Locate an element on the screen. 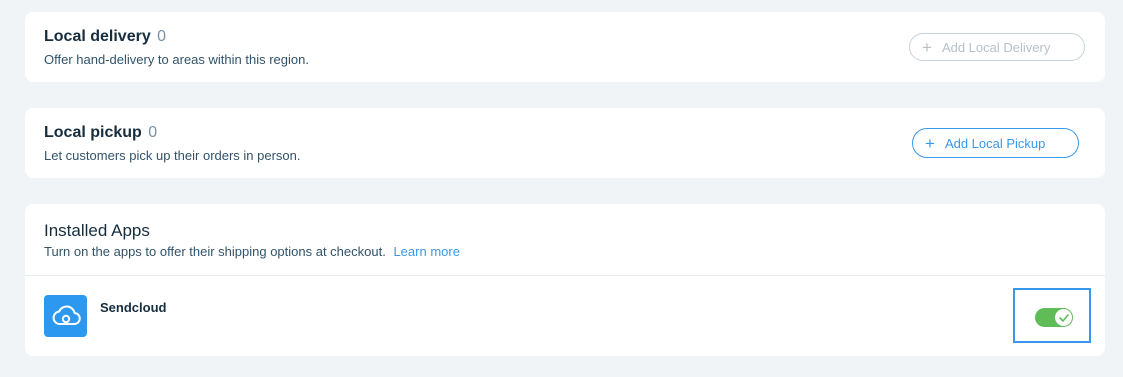 Image resolution: width=1123 pixels, height=377 pixels. add-local-pickup-label: Add Local Pickup is located at coordinates (995, 143).